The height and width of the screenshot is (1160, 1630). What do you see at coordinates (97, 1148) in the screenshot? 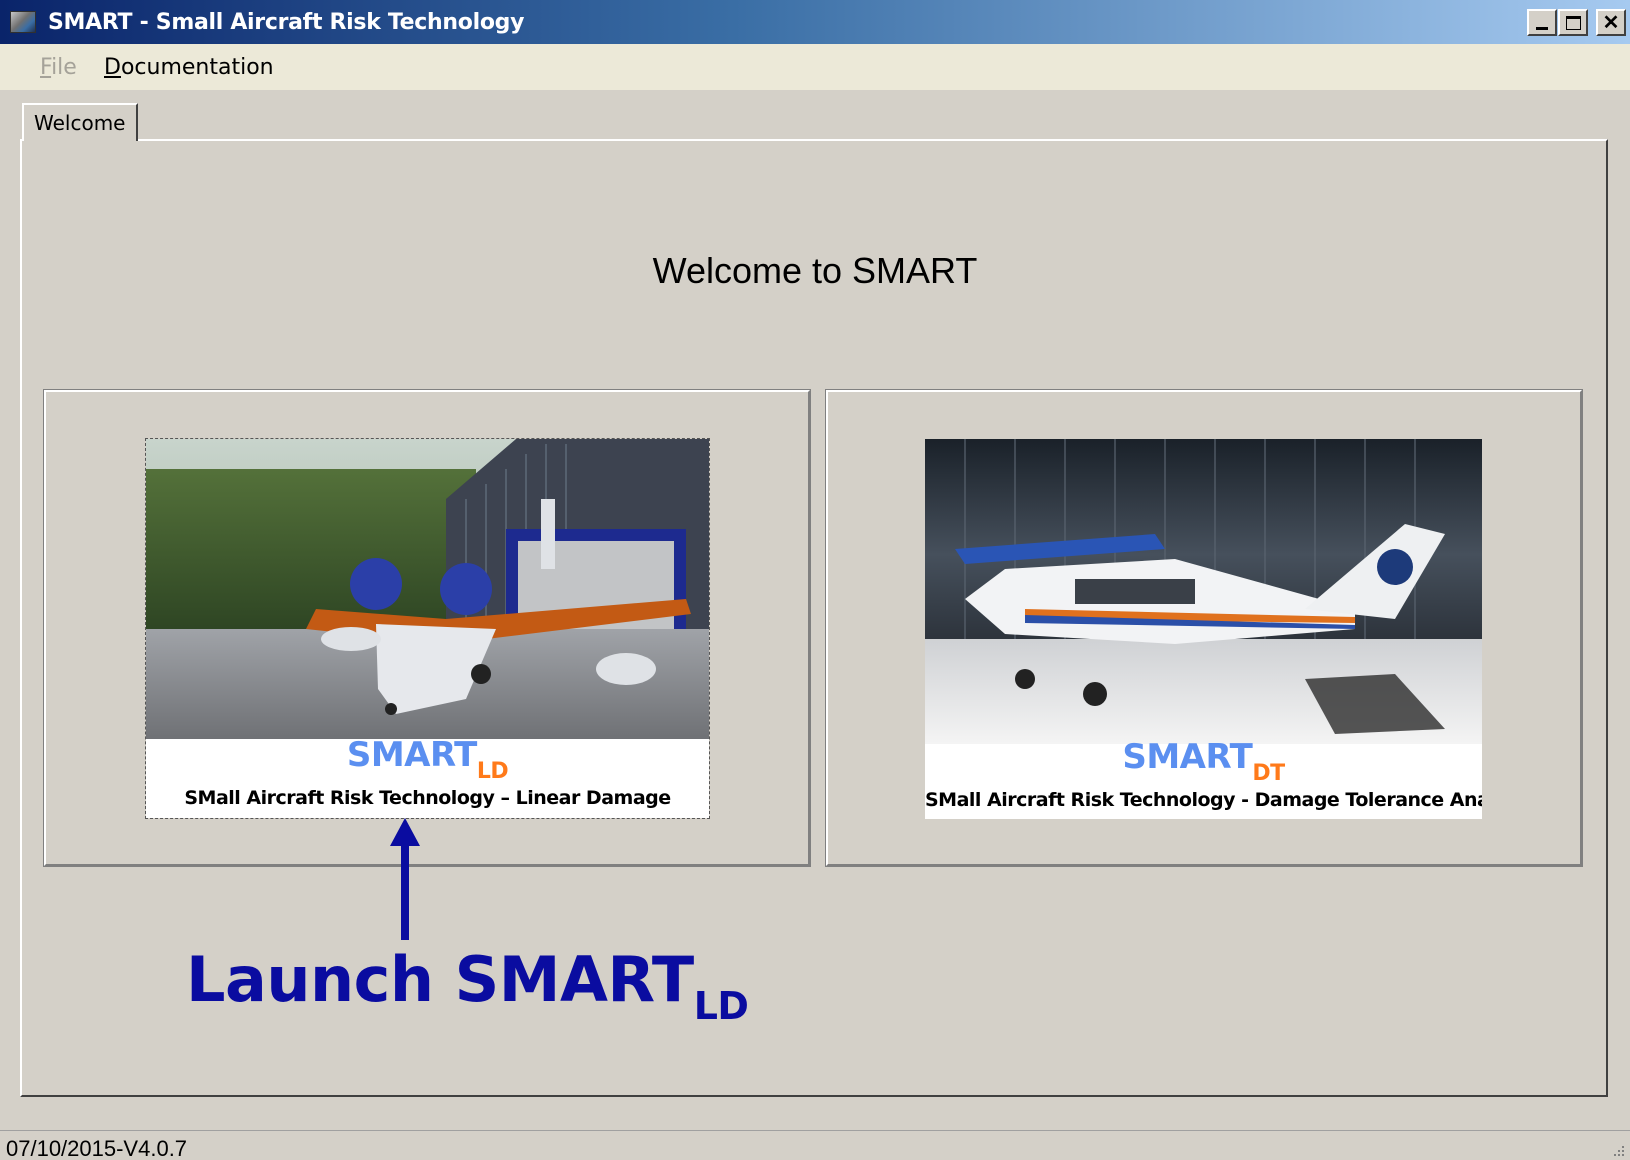
I see `version-label: 07/10/2015-V4.0.7` at bounding box center [97, 1148].